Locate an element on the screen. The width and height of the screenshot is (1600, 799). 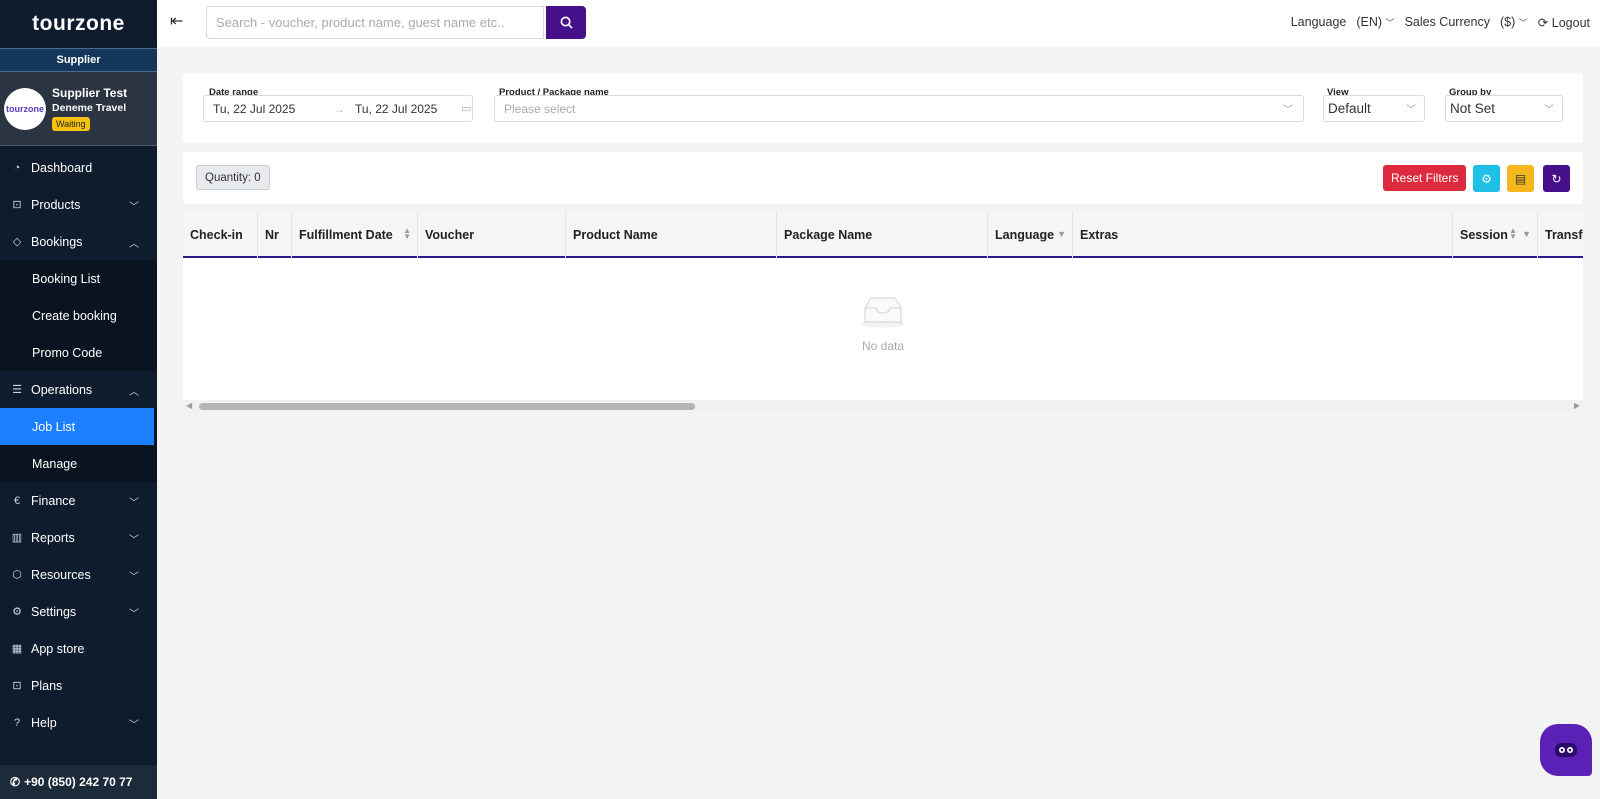
sidebar-item-help: ? Help ﹀ is located at coordinates (78, 722).